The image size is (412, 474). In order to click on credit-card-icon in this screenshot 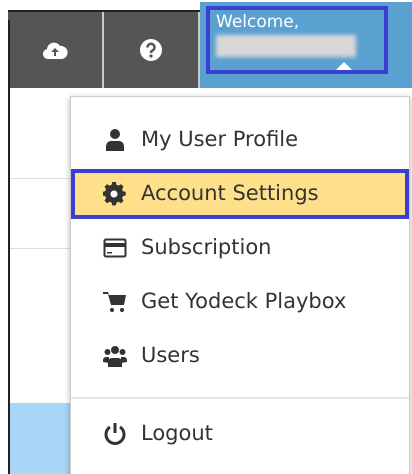, I will do `click(115, 248)`.